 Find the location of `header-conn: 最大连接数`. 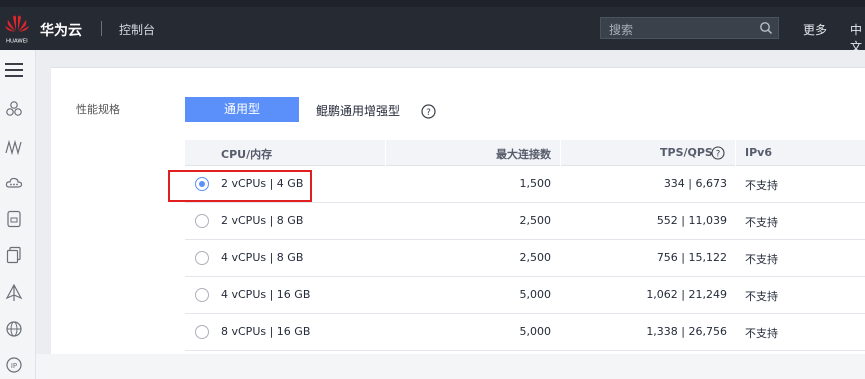

header-conn: 最大连接数 is located at coordinates (523, 154).